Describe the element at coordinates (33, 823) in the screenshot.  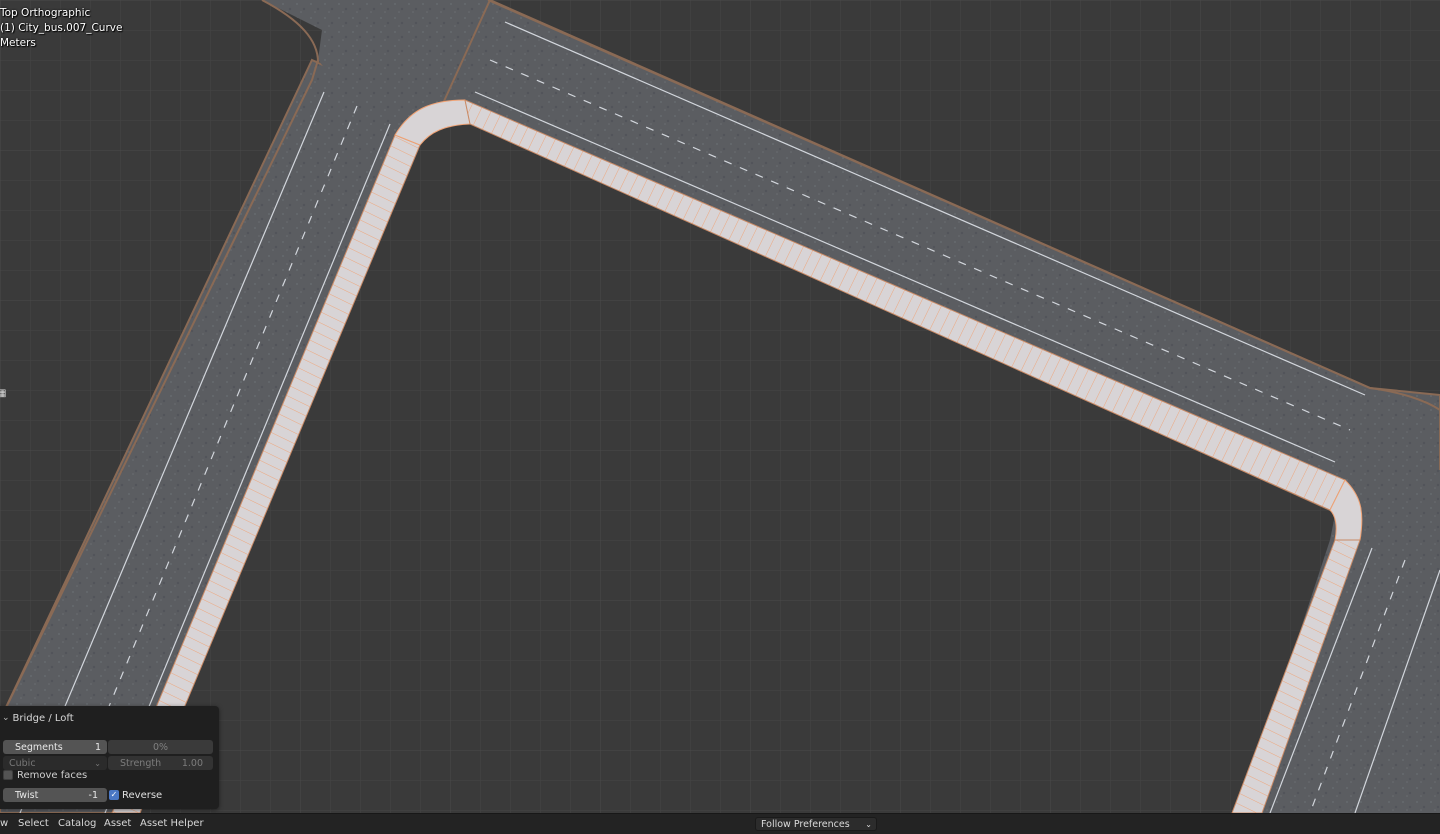
I see `menu-select: Select` at that location.